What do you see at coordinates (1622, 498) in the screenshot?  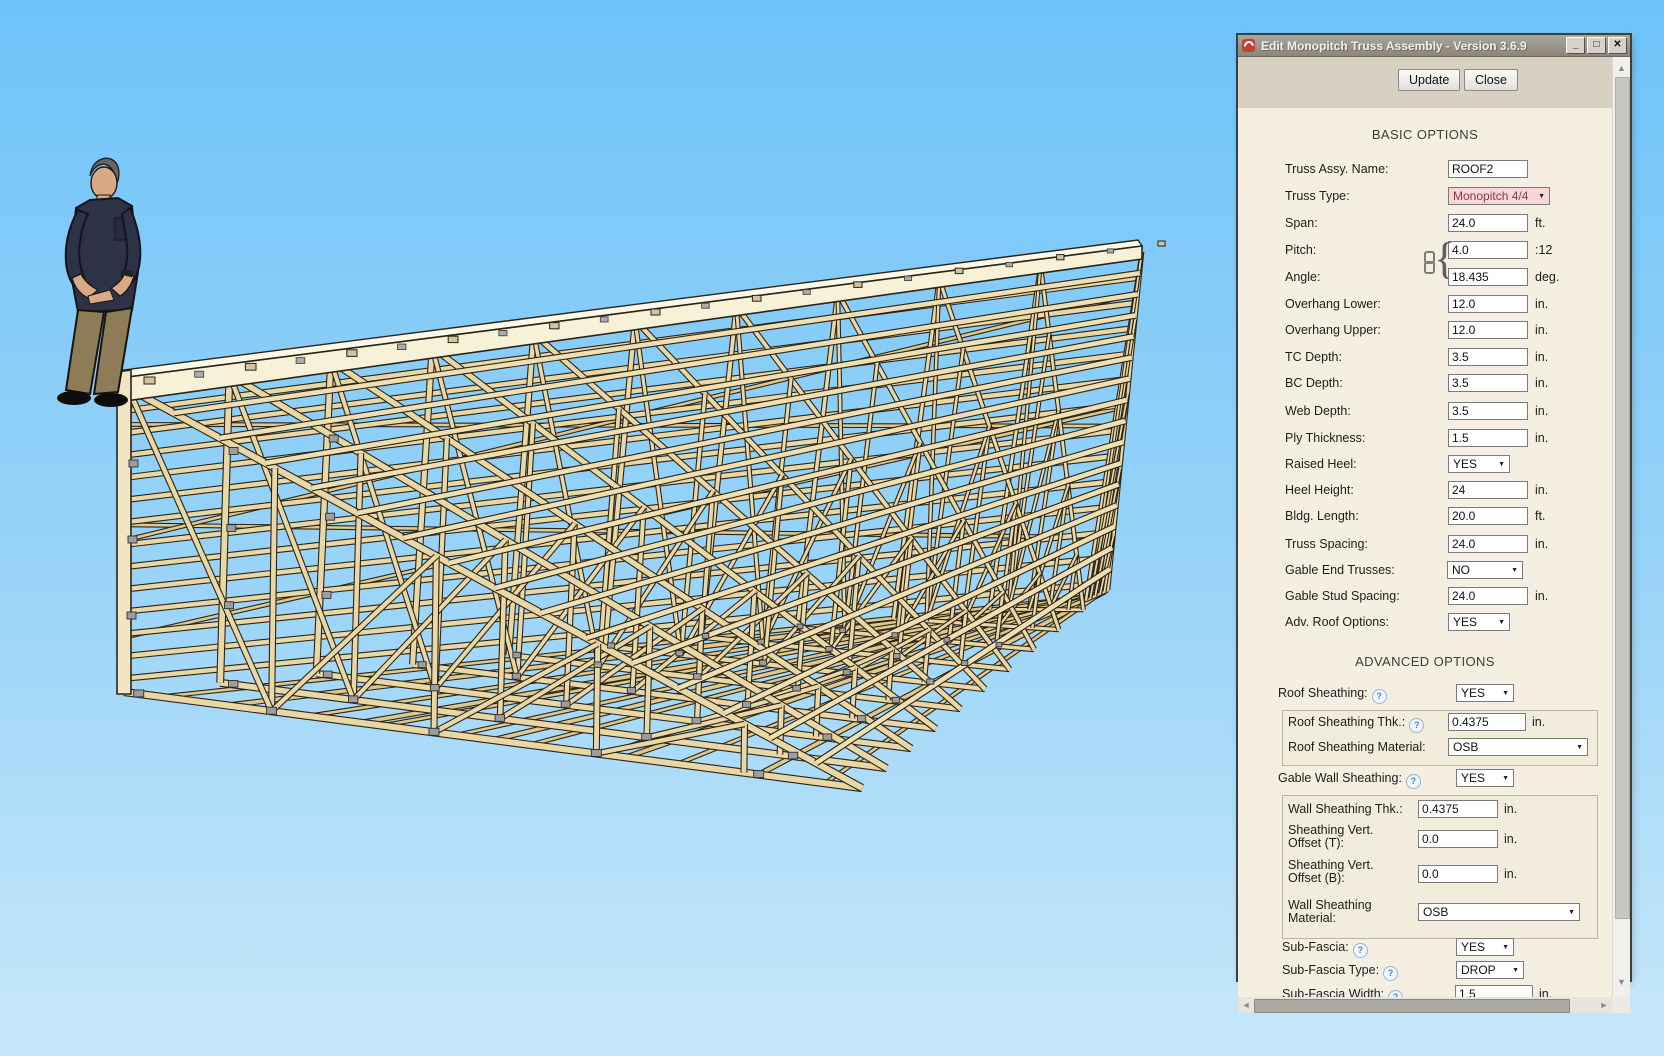 I see `vertical-scrollbar-thumb` at bounding box center [1622, 498].